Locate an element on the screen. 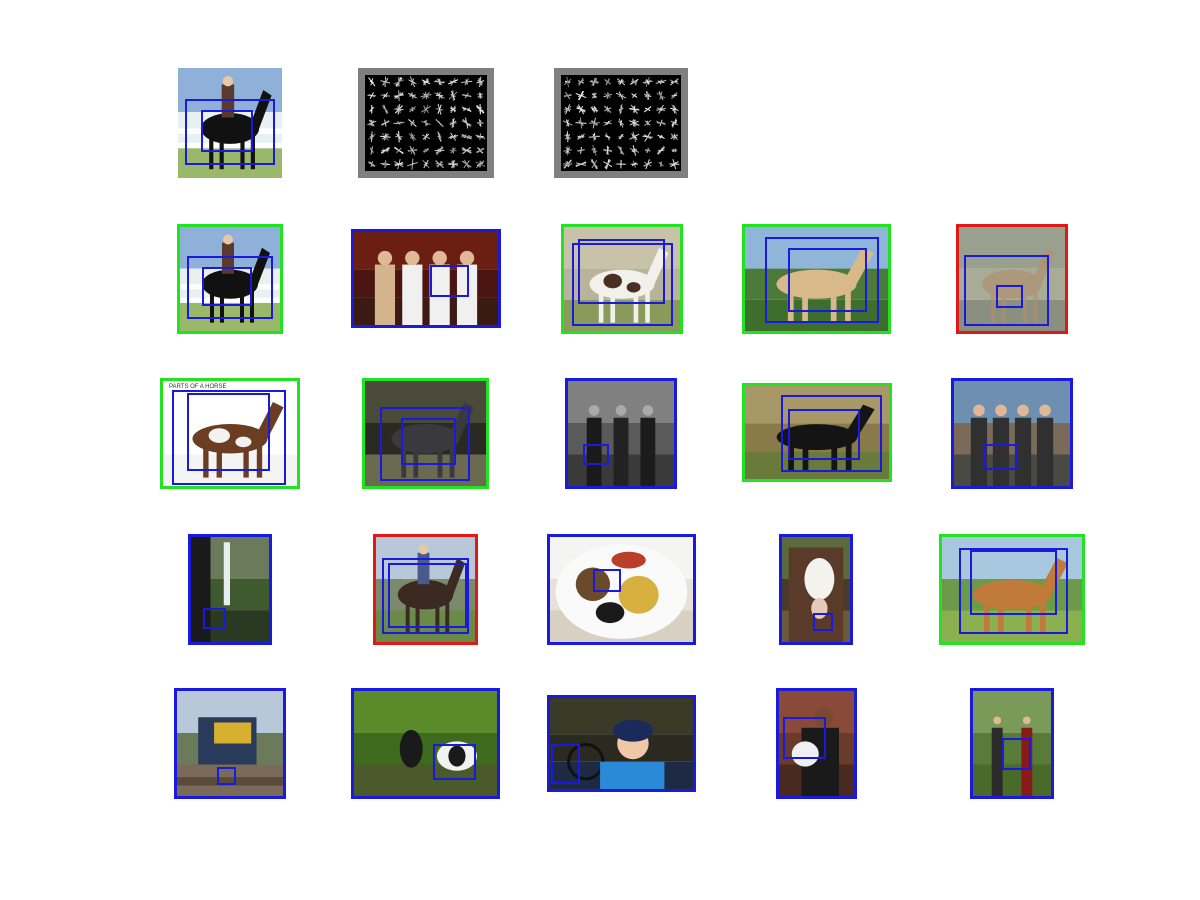 The width and height of the screenshot is (1200, 900). result-two-people-woods is located at coordinates (1012, 743).